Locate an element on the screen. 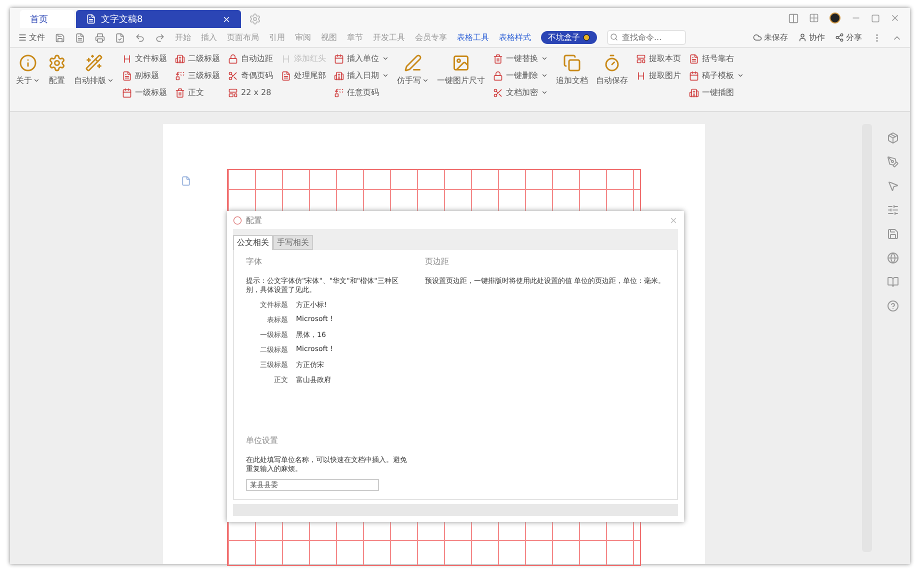 Image resolution: width=921 pixels, height=571 pixels. menu-tab: 表格工具 is located at coordinates (473, 38).